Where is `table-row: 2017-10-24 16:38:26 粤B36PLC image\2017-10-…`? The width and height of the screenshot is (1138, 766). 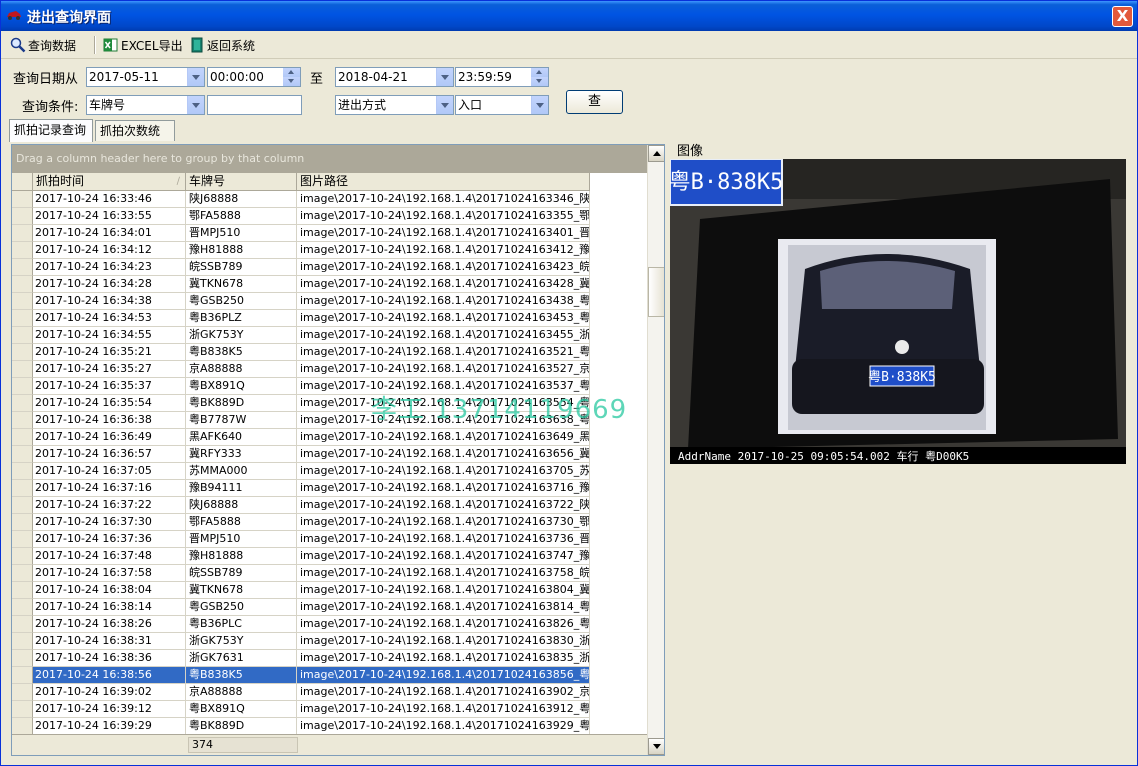 table-row: 2017-10-24 16:38:26 粤B36PLC image\2017-10-… is located at coordinates (301, 624).